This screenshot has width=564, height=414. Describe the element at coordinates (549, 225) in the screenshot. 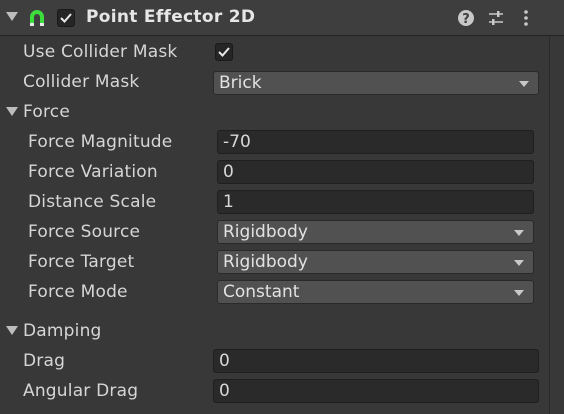

I see `inspector-edge` at that location.